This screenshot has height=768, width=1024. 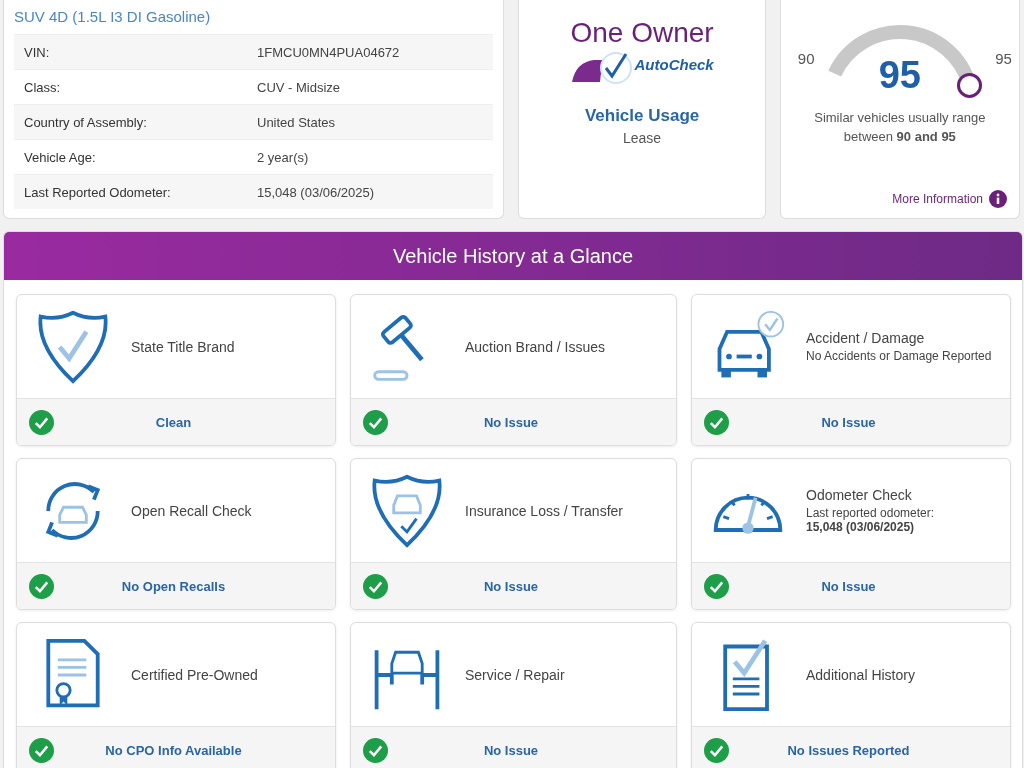 What do you see at coordinates (296, 122) in the screenshot?
I see `spec-value: United States` at bounding box center [296, 122].